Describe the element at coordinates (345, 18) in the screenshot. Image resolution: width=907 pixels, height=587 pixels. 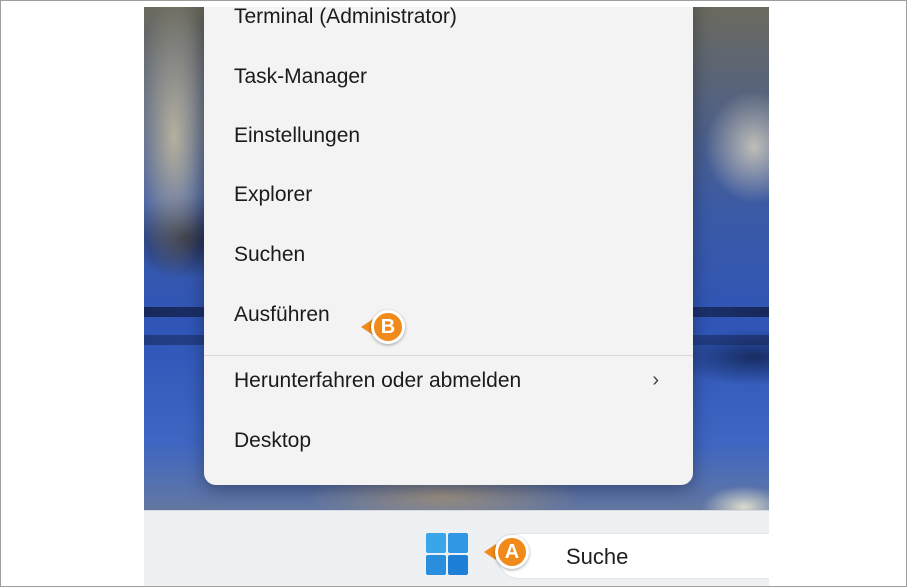
I see `menu-item-terminal-admin: Terminal (Administrator)` at that location.